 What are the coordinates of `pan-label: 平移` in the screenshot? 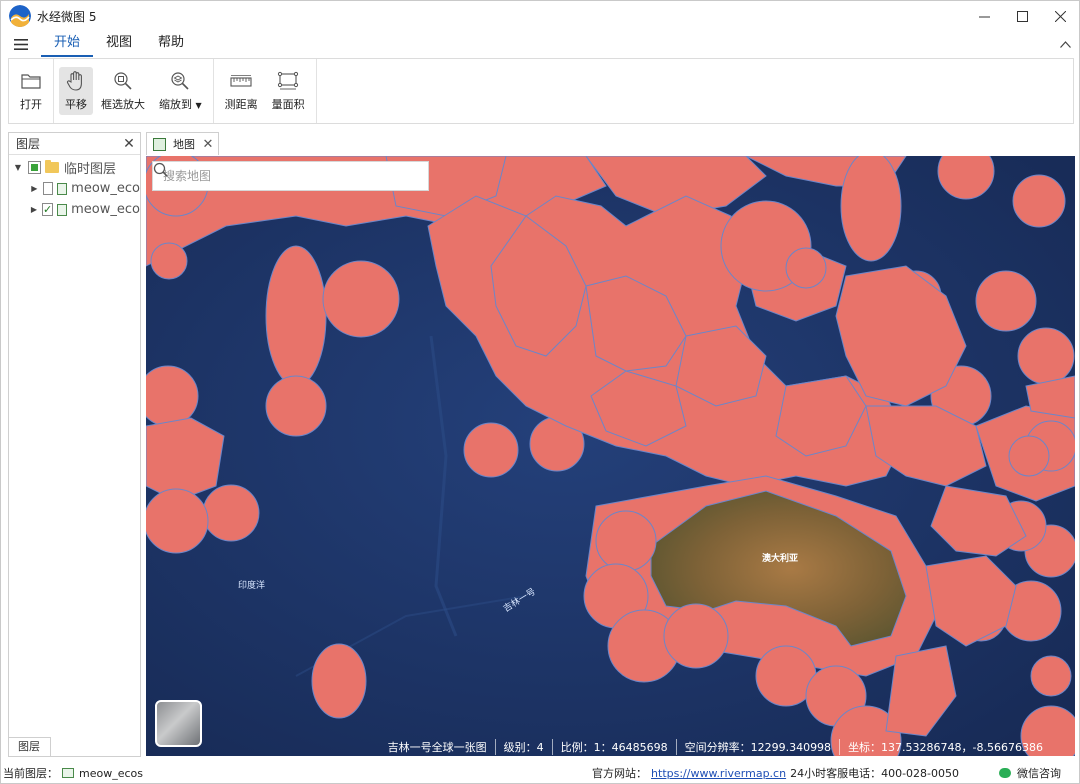 It's located at (76, 104).